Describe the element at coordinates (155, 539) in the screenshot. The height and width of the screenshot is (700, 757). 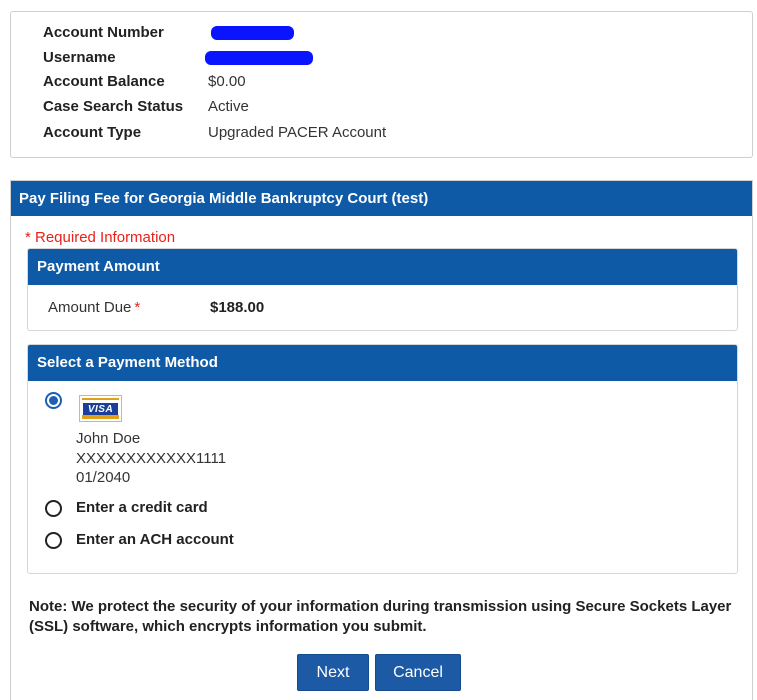
I see `enter-ach-account-label: Enter an ACH account` at that location.